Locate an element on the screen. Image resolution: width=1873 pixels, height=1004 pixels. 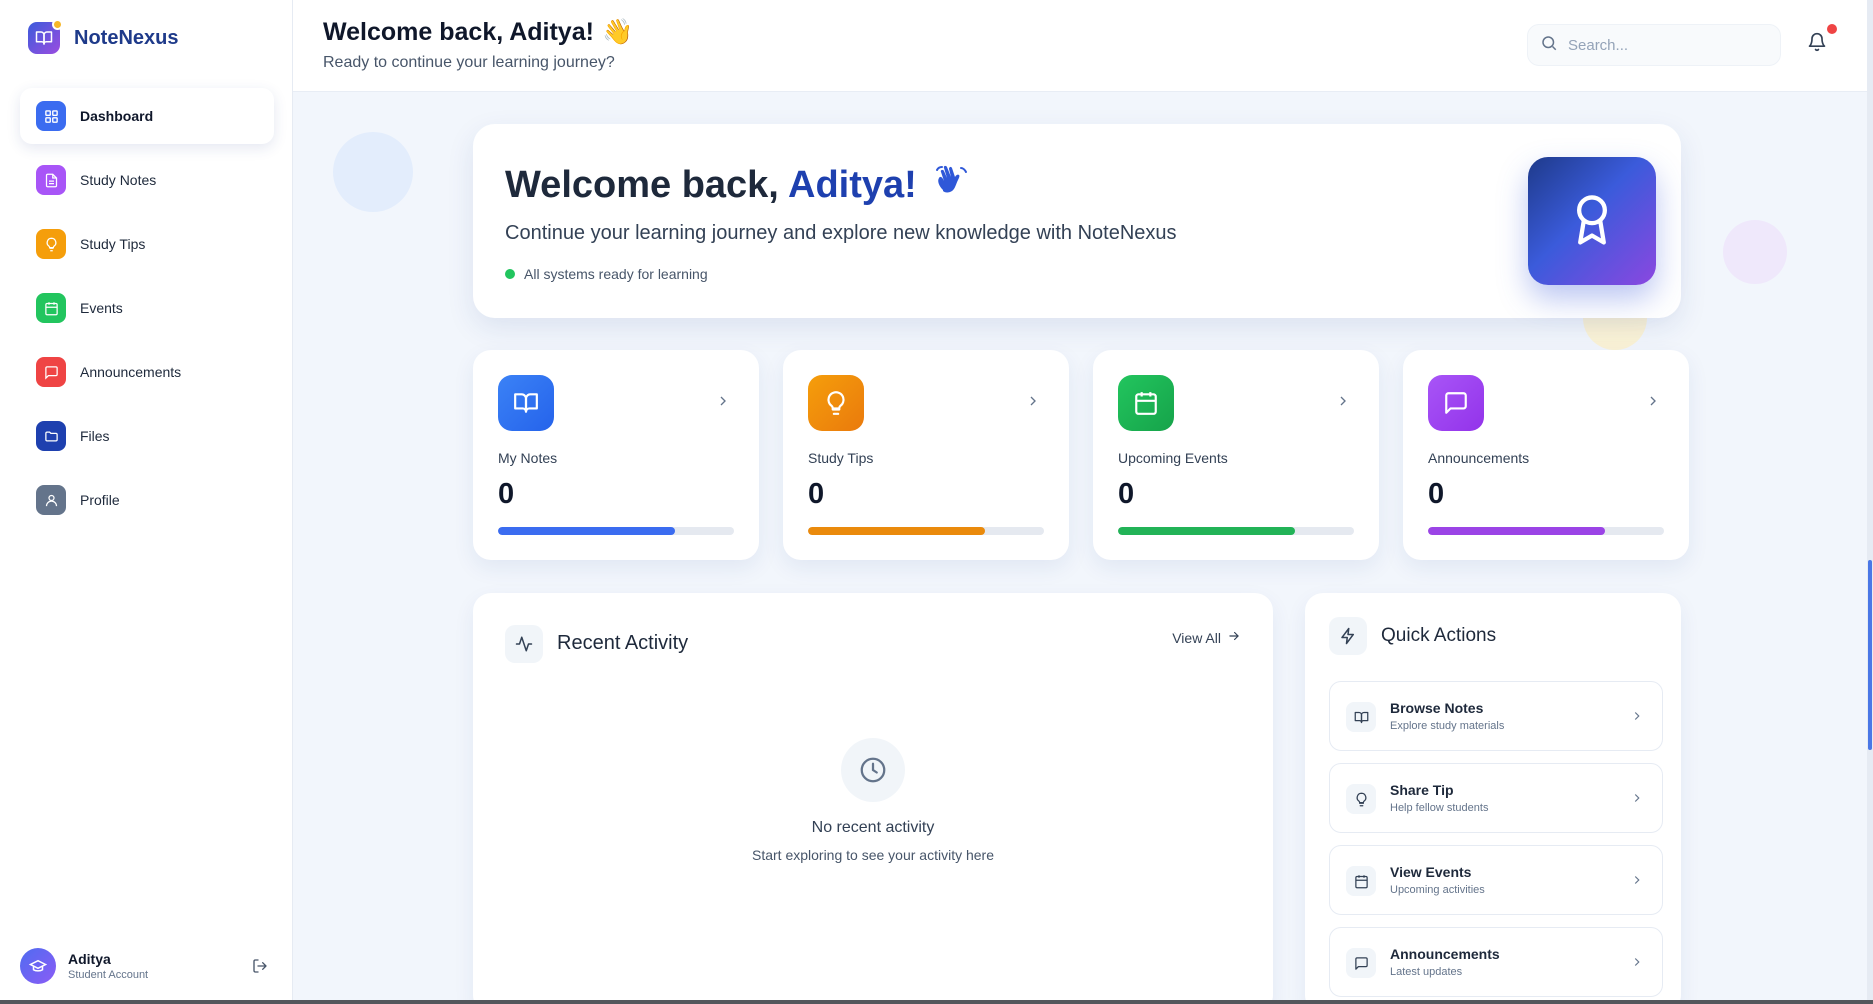
quick-action-title: Browse Notes is located at coordinates (1437, 708).